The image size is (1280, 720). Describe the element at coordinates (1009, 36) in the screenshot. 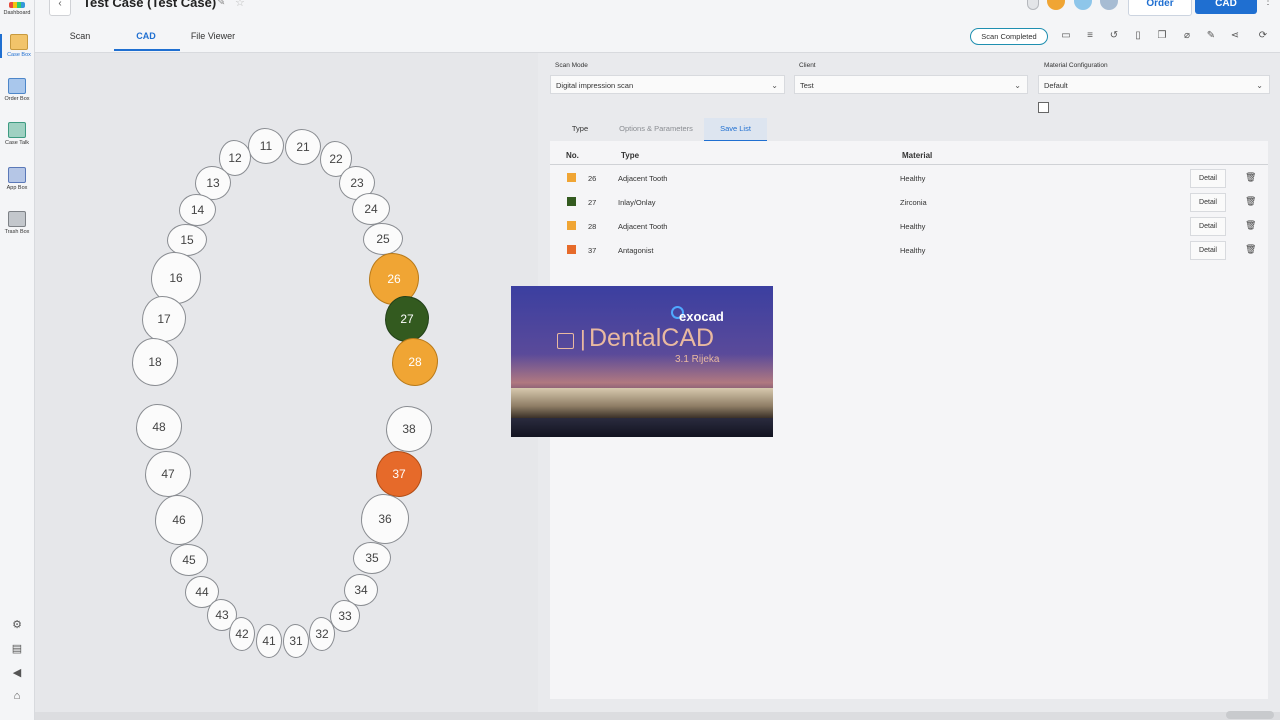

I see `status-badge: Scan Completed` at that location.